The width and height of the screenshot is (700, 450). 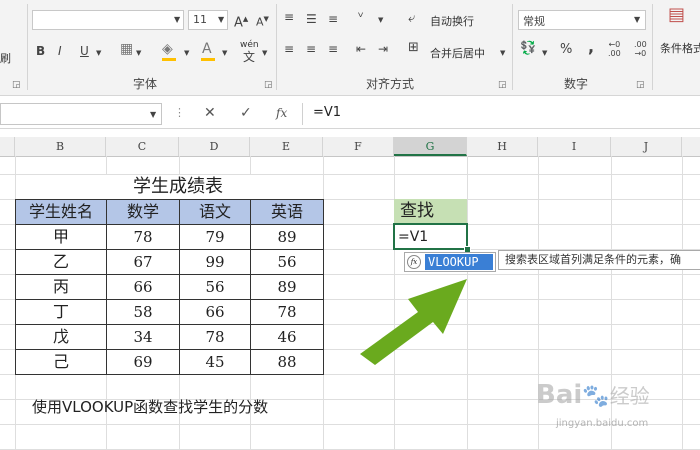 What do you see at coordinates (502, 146) in the screenshot?
I see `column-header-h: H` at bounding box center [502, 146].